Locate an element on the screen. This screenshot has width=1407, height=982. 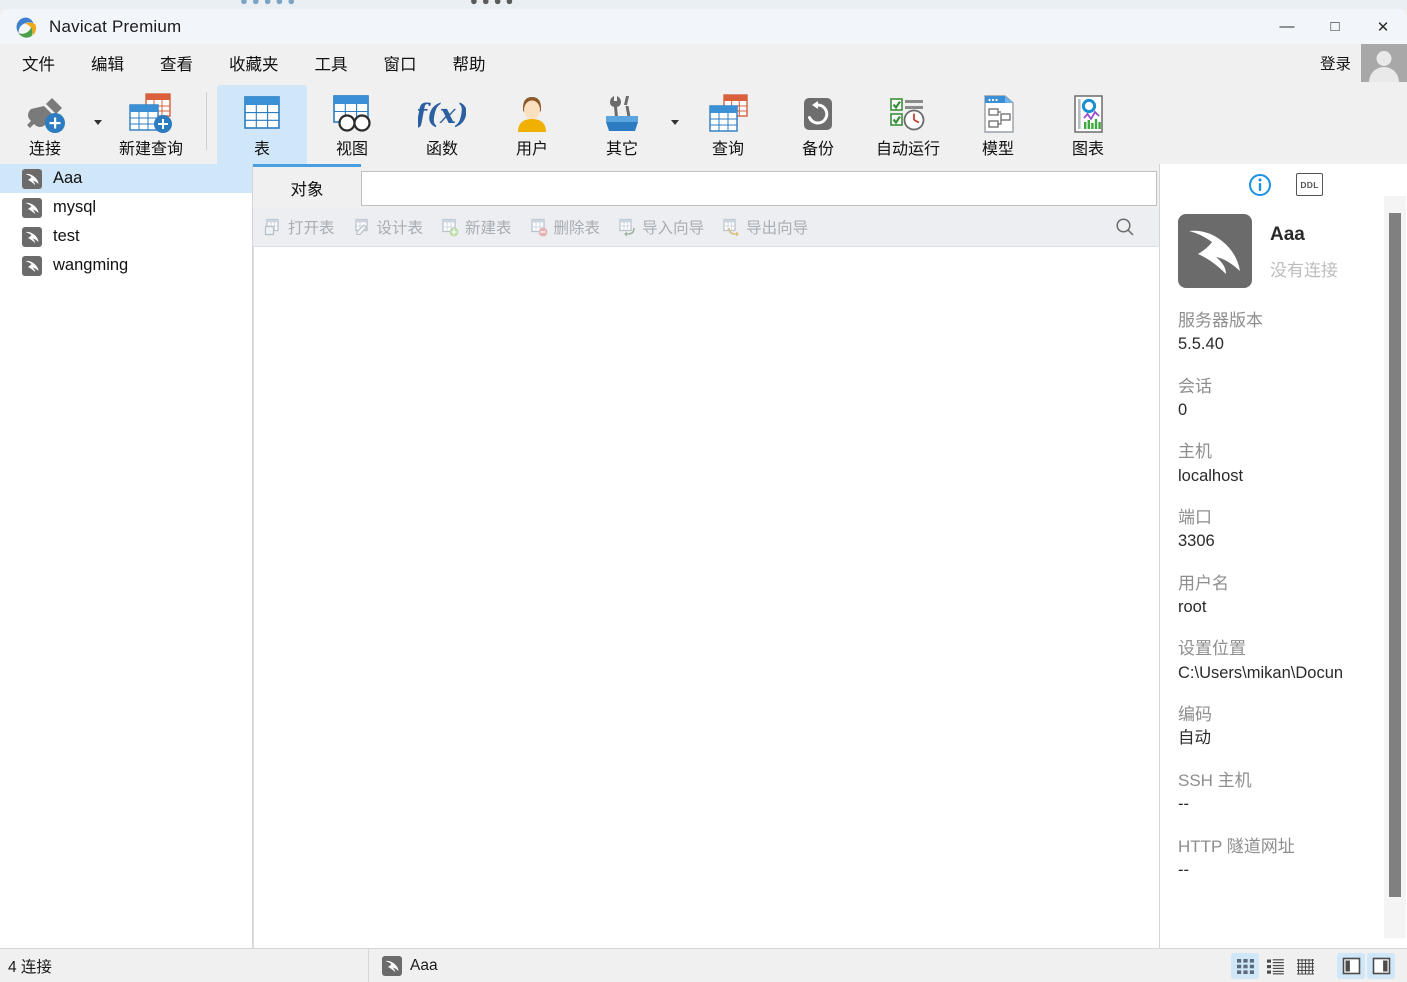
maximize-icon: □ is located at coordinates (1335, 26).